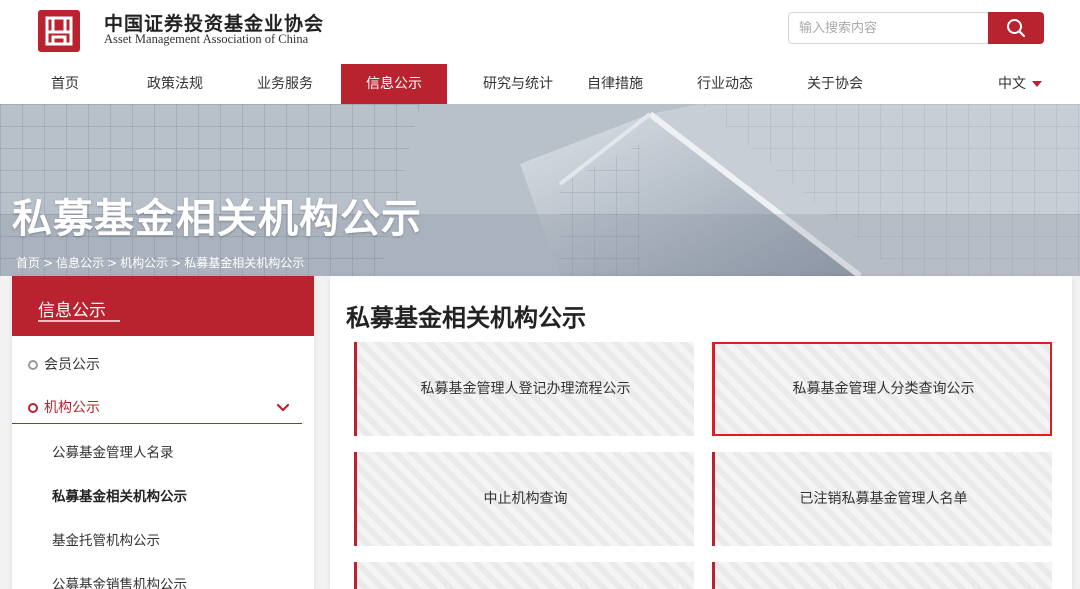 The height and width of the screenshot is (589, 1080). What do you see at coordinates (615, 84) in the screenshot?
I see `nav-item-discipline: 自律措施` at bounding box center [615, 84].